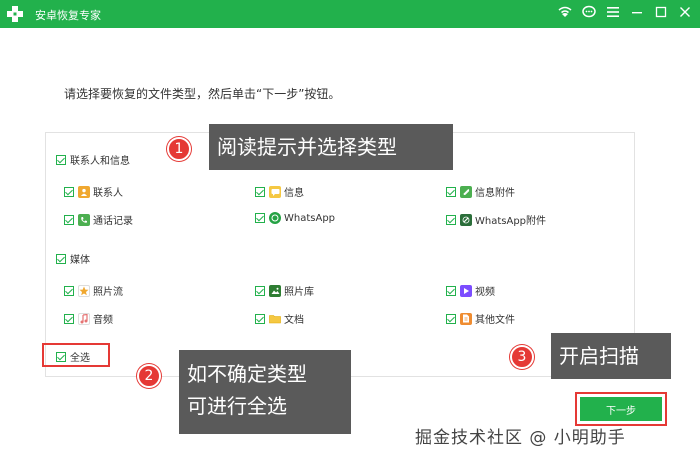  I want to click on video-icon, so click(466, 290).